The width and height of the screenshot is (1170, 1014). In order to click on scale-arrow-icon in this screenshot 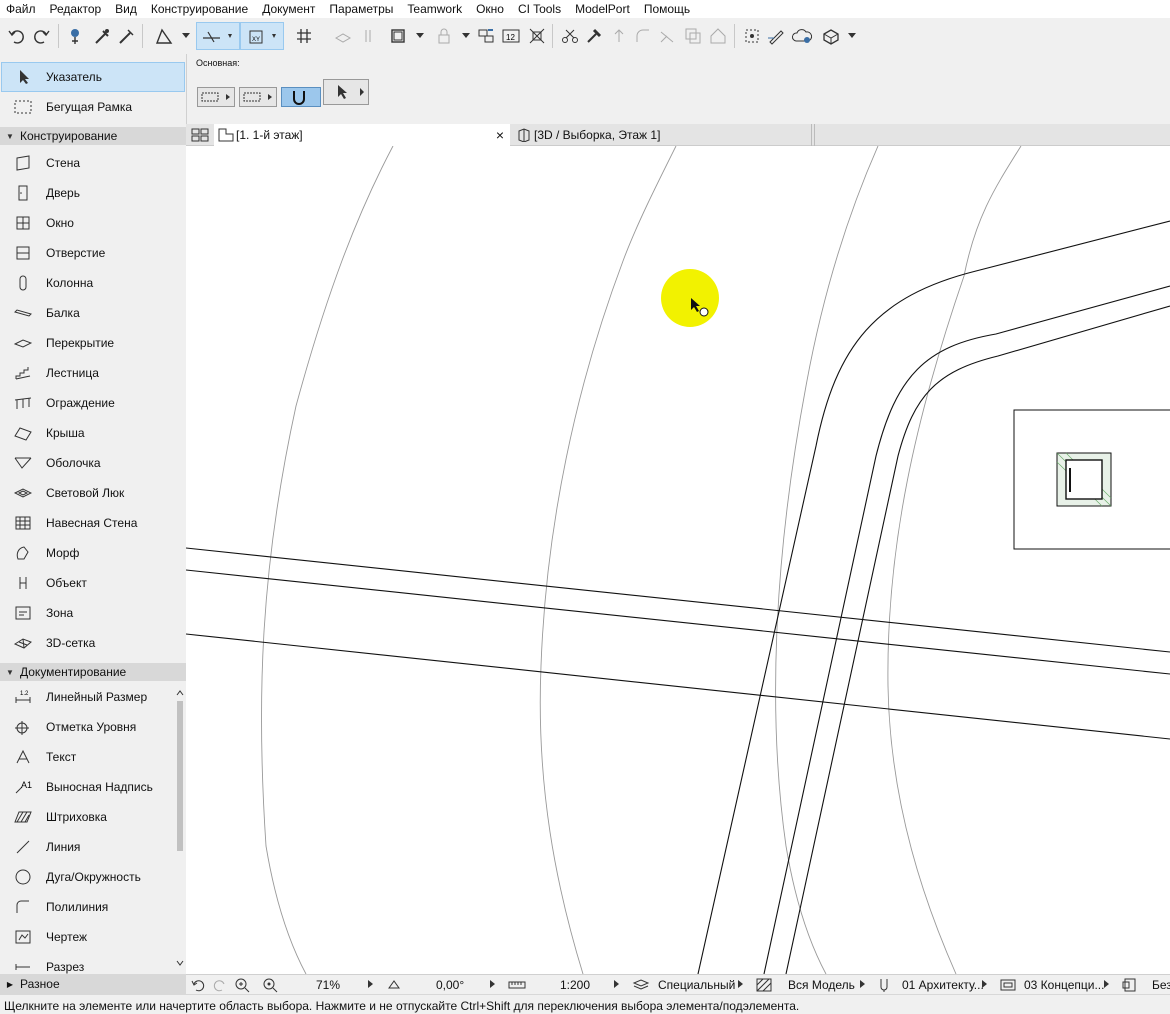, I will do `click(616, 984)`.